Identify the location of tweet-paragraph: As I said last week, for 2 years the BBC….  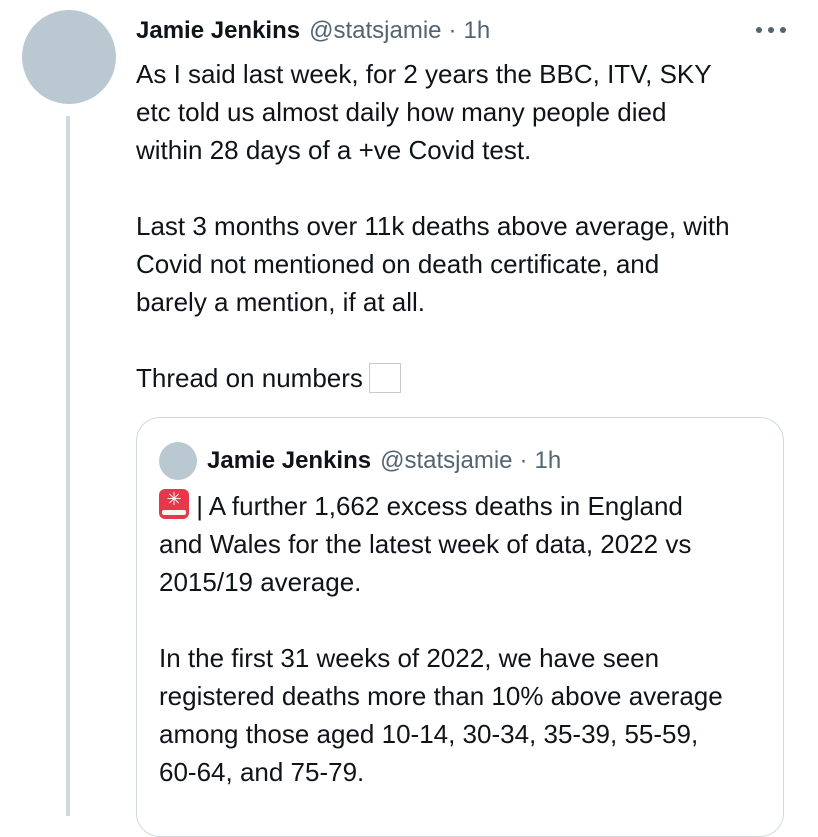
(466, 112).